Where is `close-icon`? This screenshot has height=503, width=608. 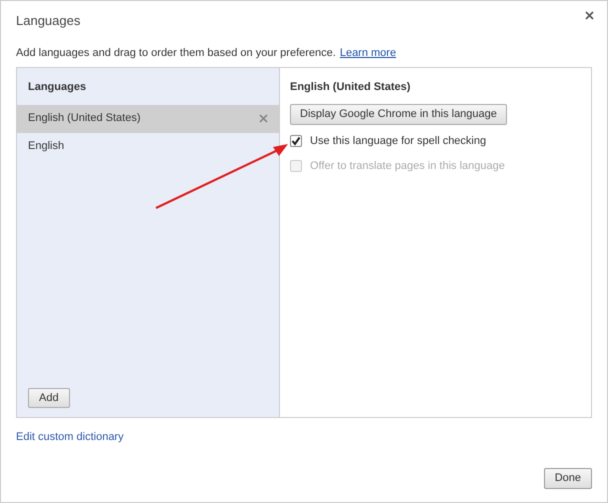 close-icon is located at coordinates (589, 15).